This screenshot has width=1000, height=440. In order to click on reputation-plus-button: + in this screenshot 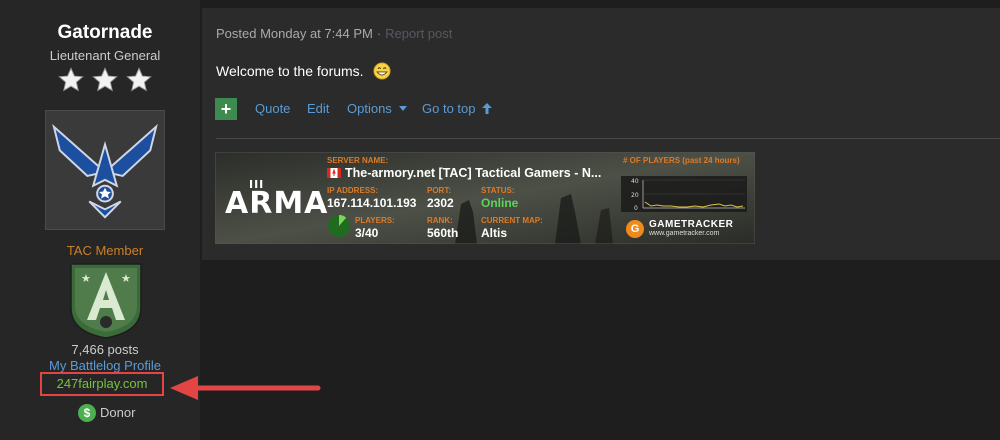, I will do `click(226, 109)`.